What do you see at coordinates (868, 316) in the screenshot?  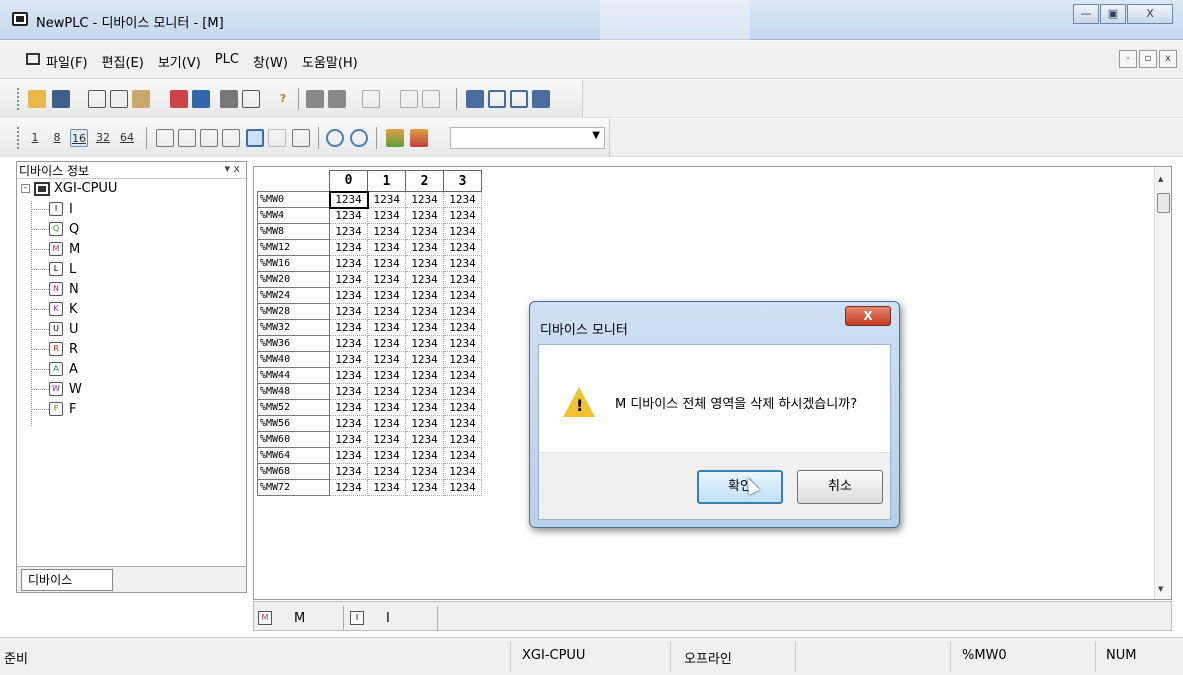 I see `dialog-close-button: X` at bounding box center [868, 316].